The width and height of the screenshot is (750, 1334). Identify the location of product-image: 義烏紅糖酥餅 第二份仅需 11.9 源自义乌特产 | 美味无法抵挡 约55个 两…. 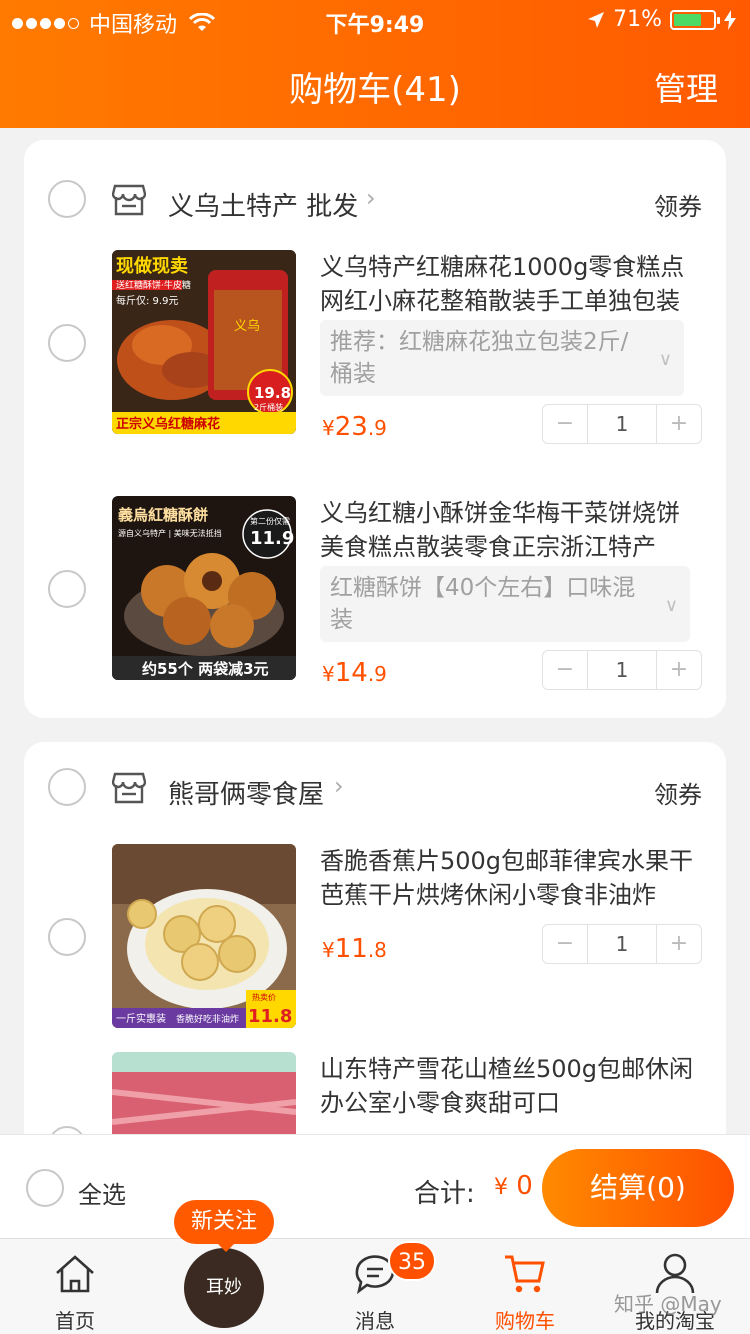
(204, 588).